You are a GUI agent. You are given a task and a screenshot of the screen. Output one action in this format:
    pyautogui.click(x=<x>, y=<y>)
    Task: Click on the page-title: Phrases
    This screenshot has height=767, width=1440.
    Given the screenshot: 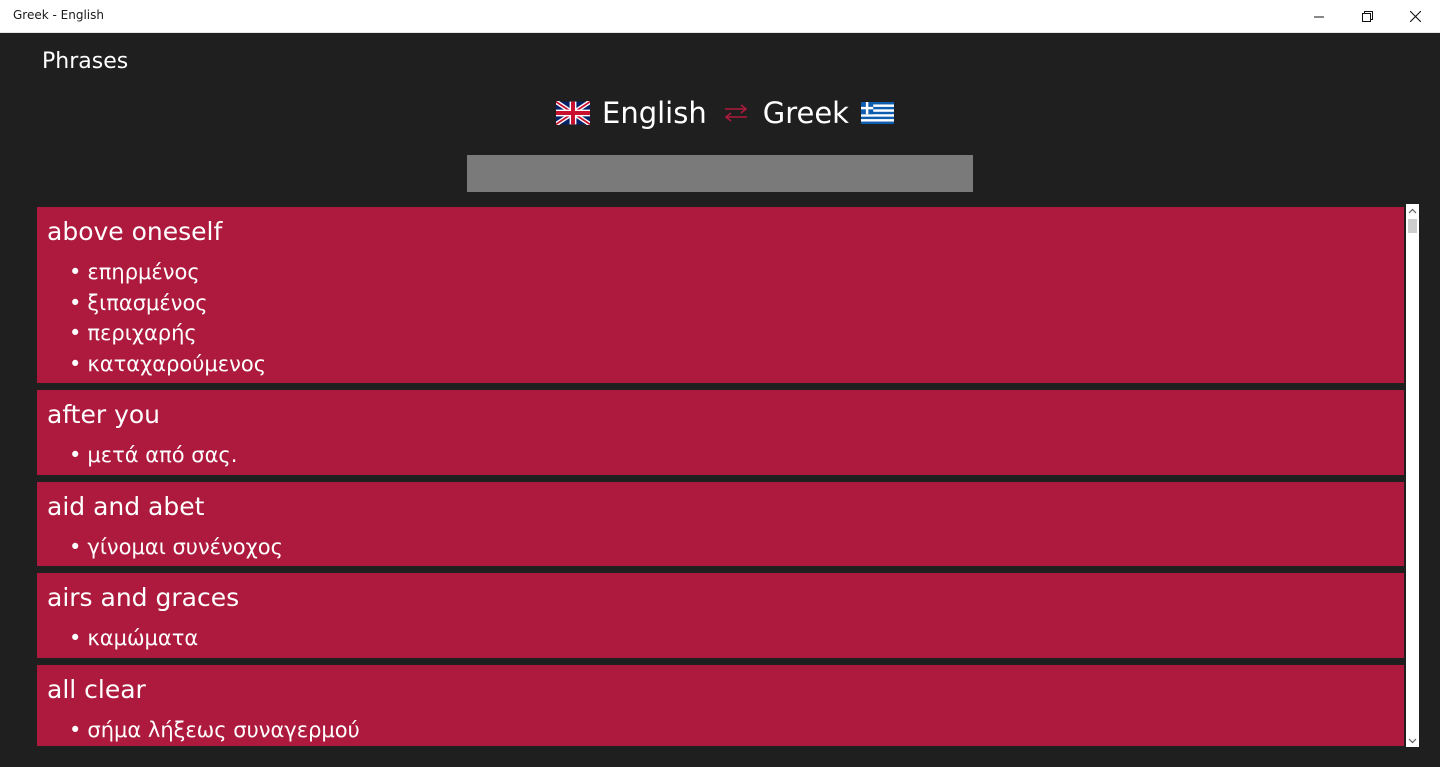 What is the action you would take?
    pyautogui.click(x=85, y=61)
    